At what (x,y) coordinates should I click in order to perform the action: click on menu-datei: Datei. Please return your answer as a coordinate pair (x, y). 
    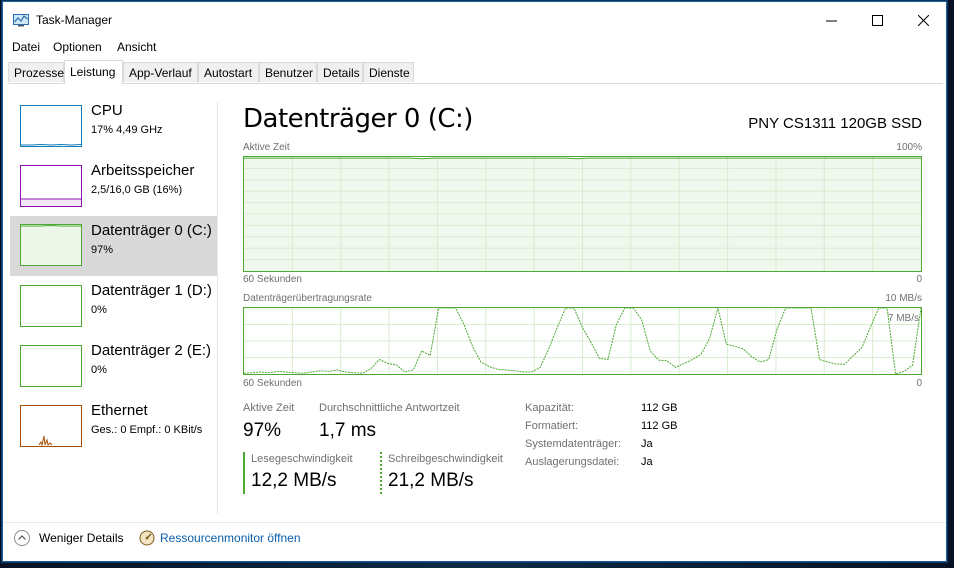
    Looking at the image, I should click on (26, 47).